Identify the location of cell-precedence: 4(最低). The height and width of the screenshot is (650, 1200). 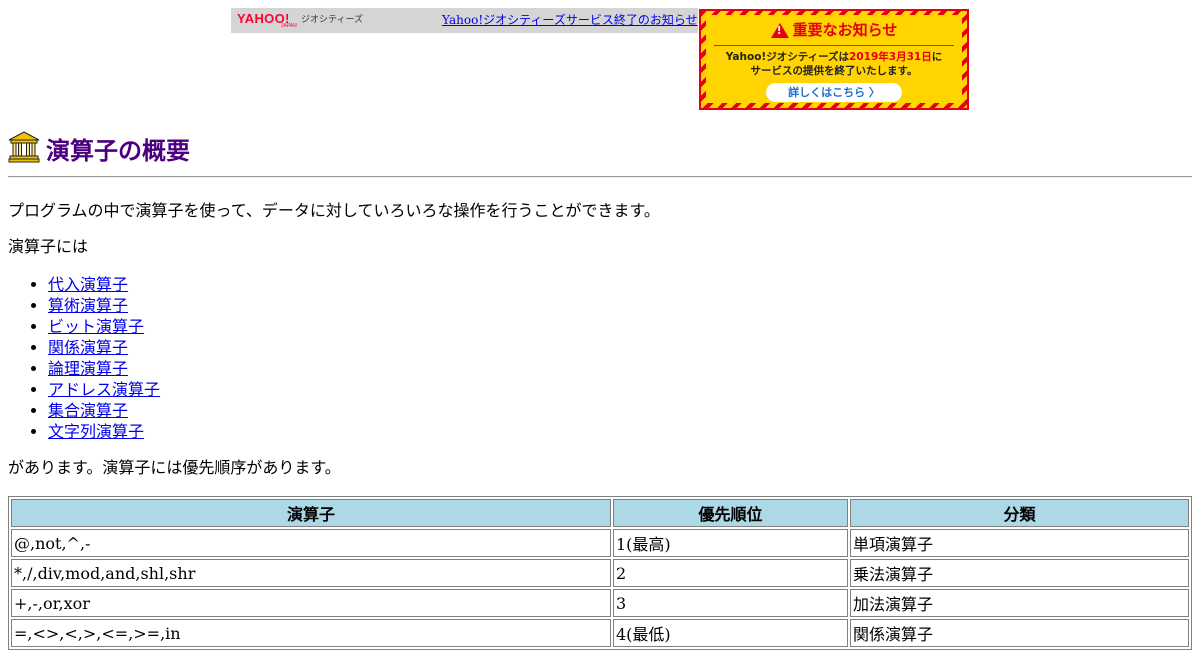
(730, 633).